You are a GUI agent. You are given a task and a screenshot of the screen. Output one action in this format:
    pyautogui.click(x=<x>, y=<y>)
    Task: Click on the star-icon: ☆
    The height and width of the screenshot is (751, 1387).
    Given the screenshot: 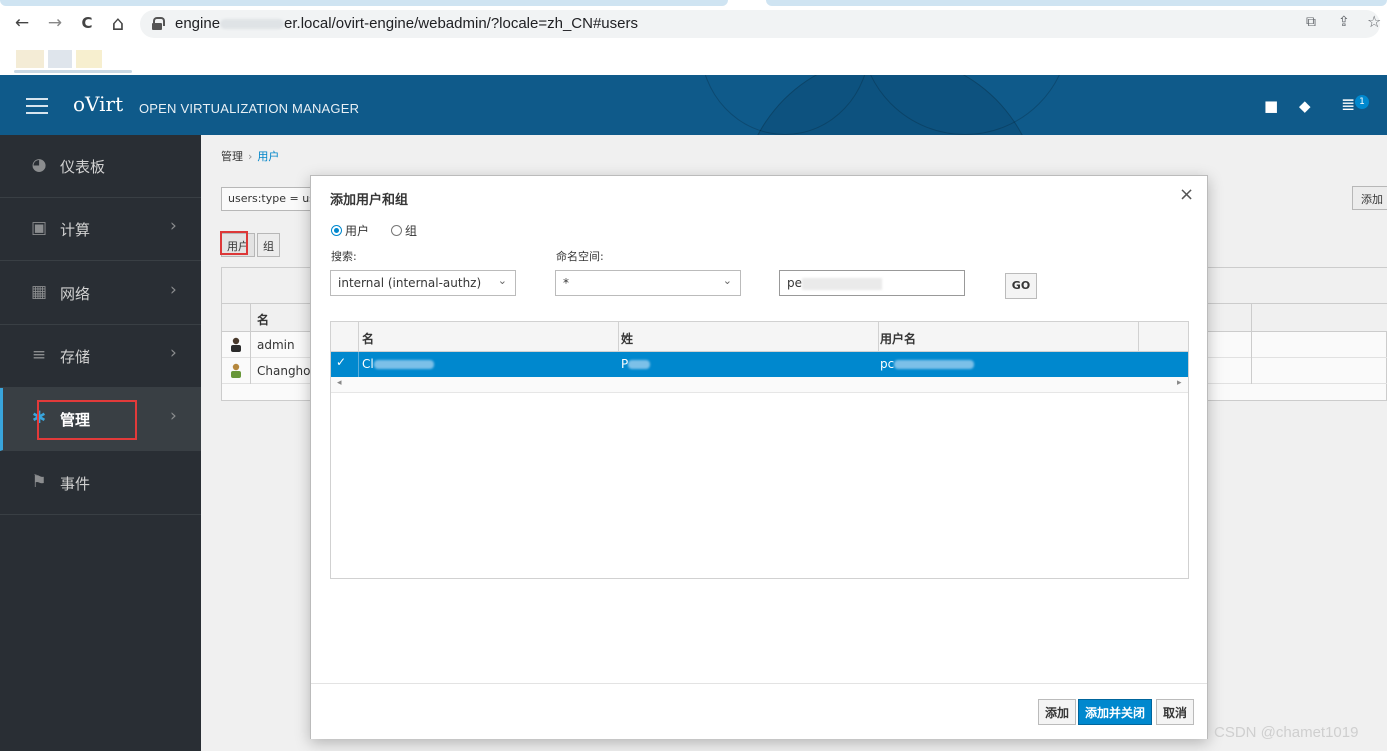 What is the action you would take?
    pyautogui.click(x=1374, y=21)
    